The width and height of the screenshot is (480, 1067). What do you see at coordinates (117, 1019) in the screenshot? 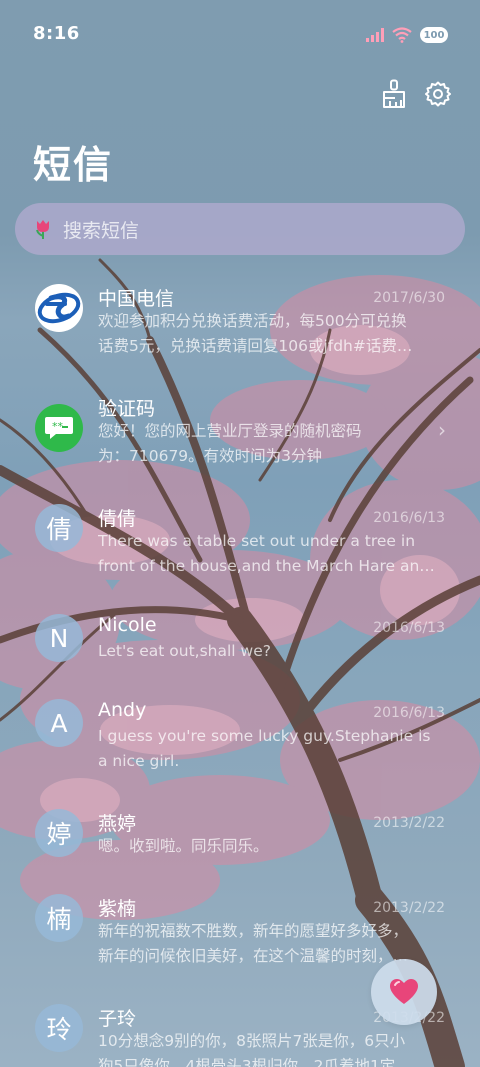
I see `sender-name: 子玲` at bounding box center [117, 1019].